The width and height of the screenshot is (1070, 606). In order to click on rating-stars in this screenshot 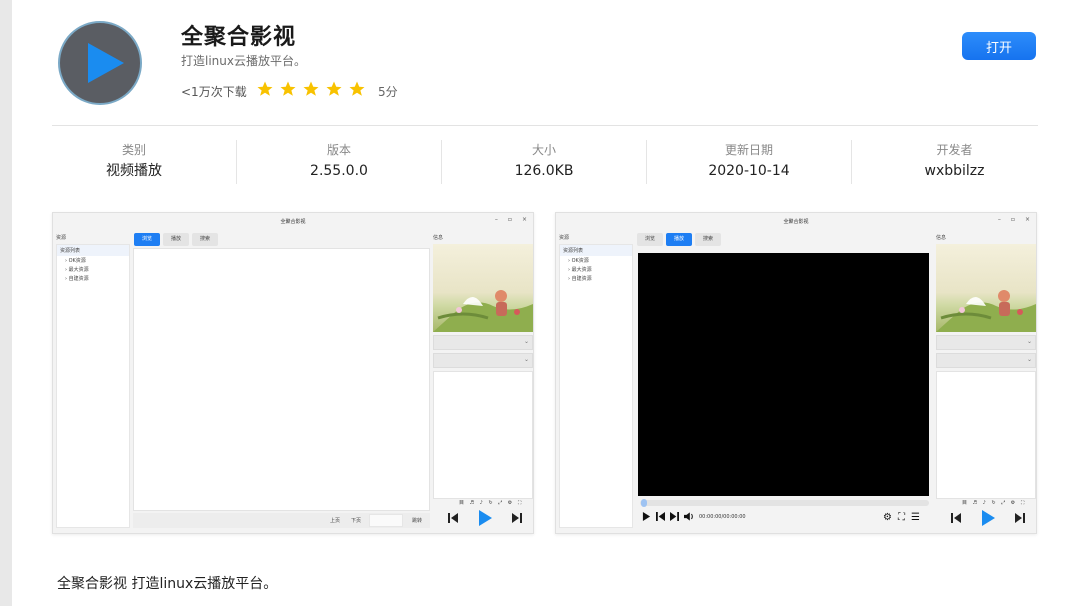, I will do `click(311, 89)`.